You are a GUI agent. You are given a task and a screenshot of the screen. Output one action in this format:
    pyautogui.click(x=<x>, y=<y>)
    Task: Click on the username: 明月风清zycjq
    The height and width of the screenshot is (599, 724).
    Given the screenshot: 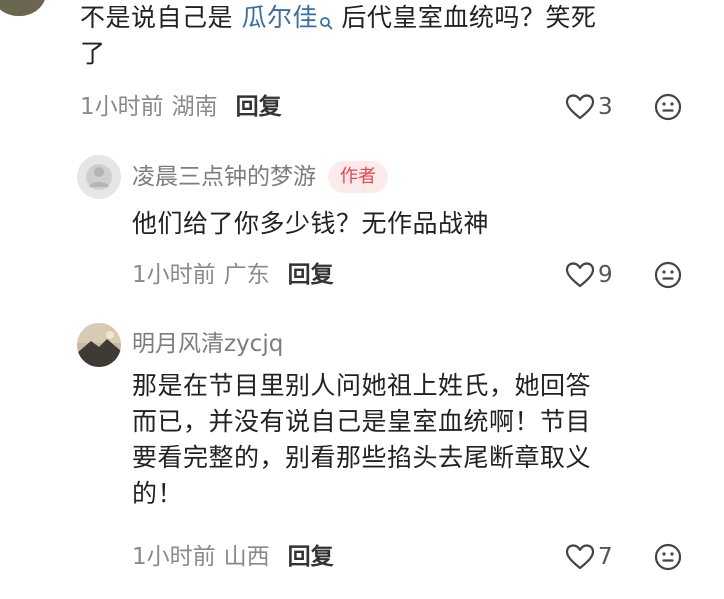 What is the action you would take?
    pyautogui.click(x=207, y=344)
    